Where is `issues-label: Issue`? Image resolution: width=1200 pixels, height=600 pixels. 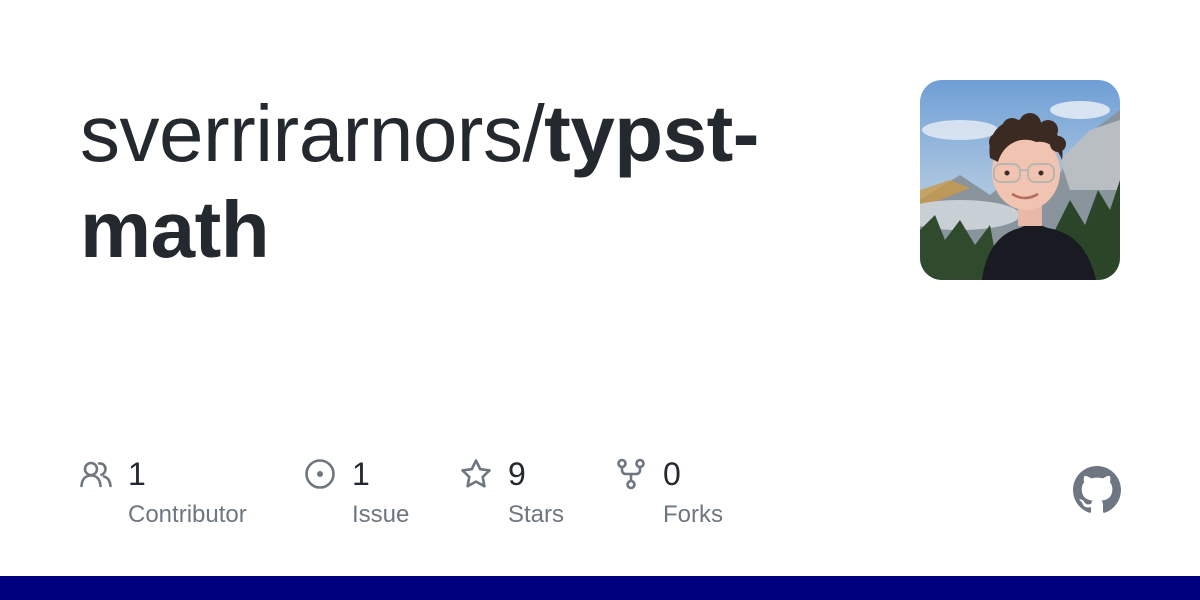 issues-label: Issue is located at coordinates (381, 514).